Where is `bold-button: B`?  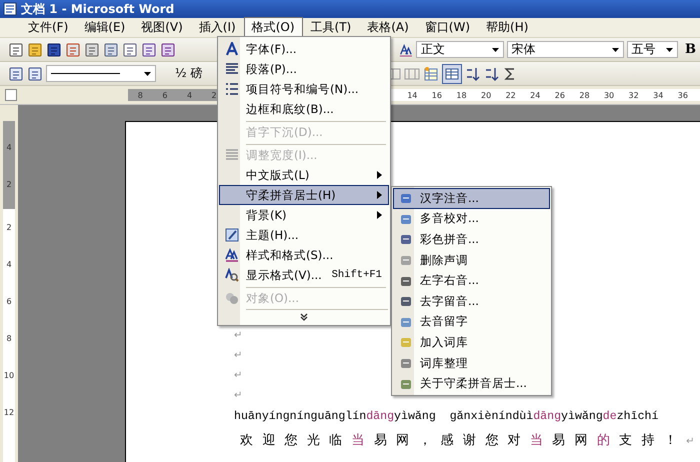
bold-button: B is located at coordinates (690, 49).